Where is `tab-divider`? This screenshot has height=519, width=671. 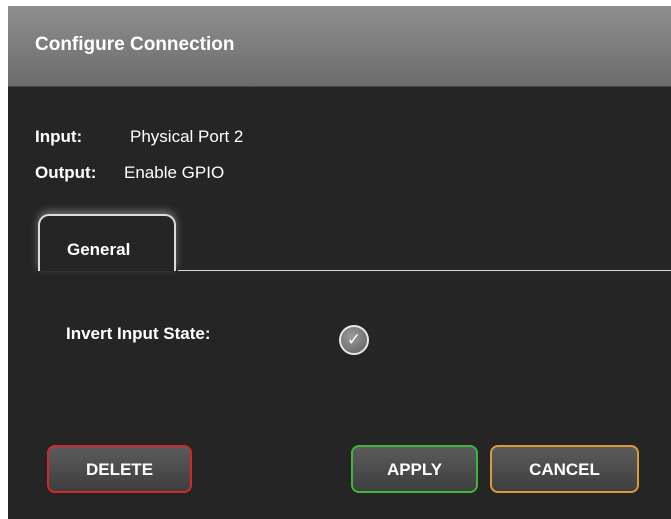
tab-divider is located at coordinates (424, 270).